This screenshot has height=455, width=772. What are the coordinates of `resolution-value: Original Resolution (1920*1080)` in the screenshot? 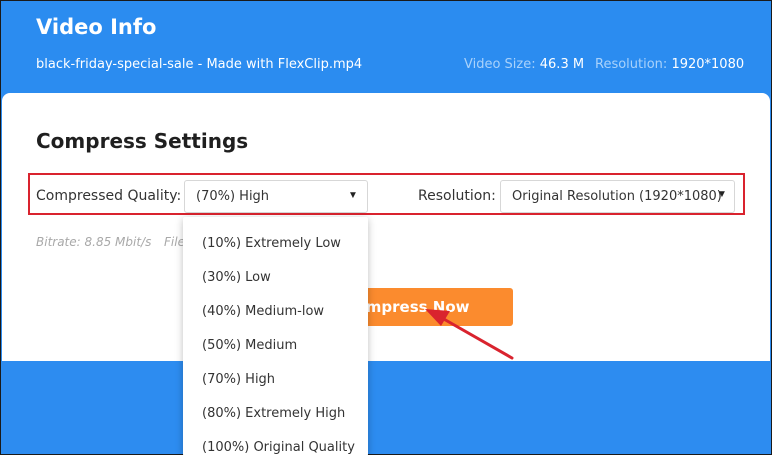 It's located at (617, 196).